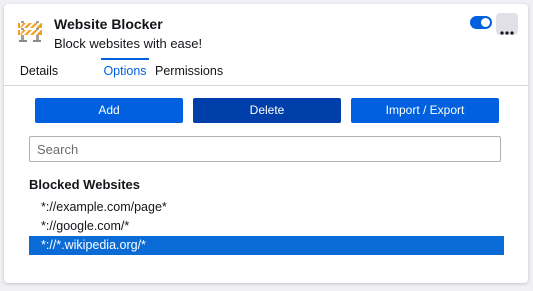 Image resolution: width=533 pixels, height=291 pixels. What do you see at coordinates (125, 71) in the screenshot?
I see `tab-options: Options` at bounding box center [125, 71].